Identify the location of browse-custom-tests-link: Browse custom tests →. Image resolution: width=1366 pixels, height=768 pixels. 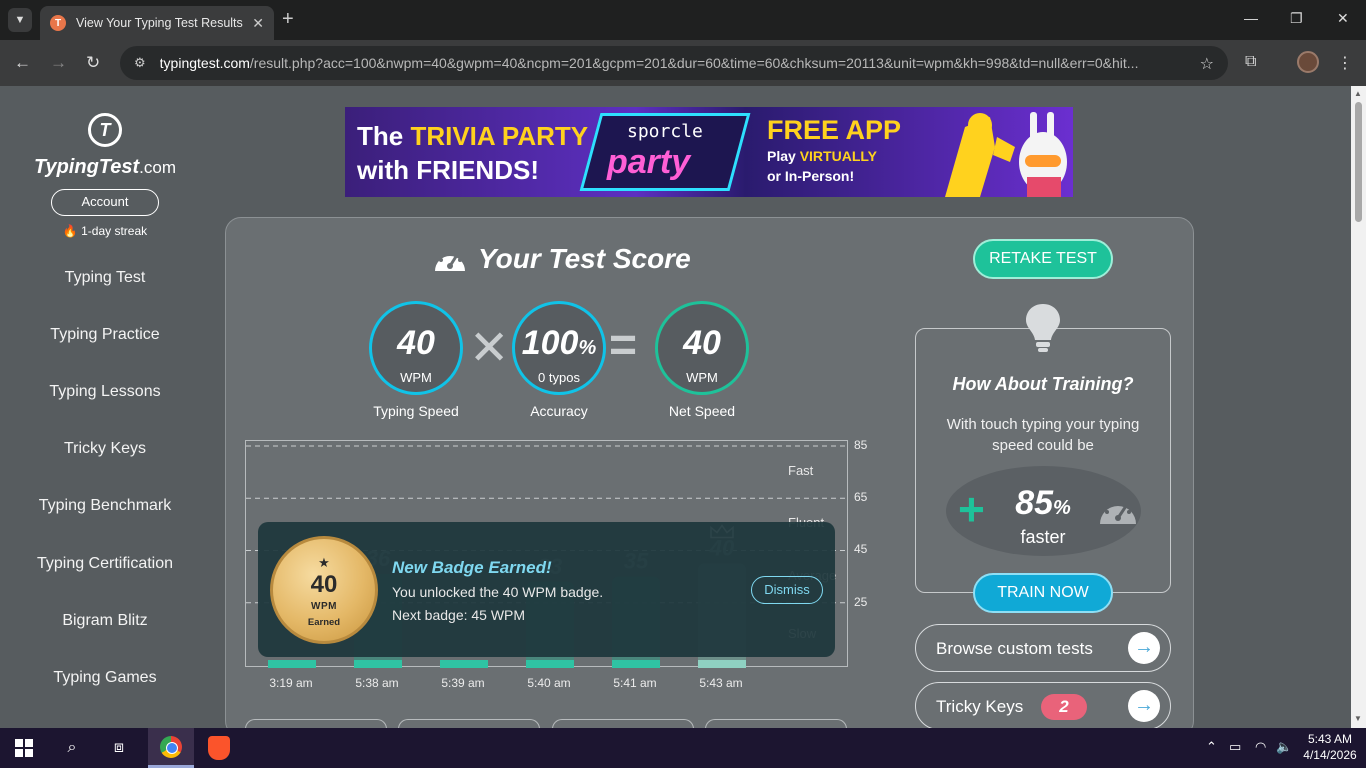
(1043, 648).